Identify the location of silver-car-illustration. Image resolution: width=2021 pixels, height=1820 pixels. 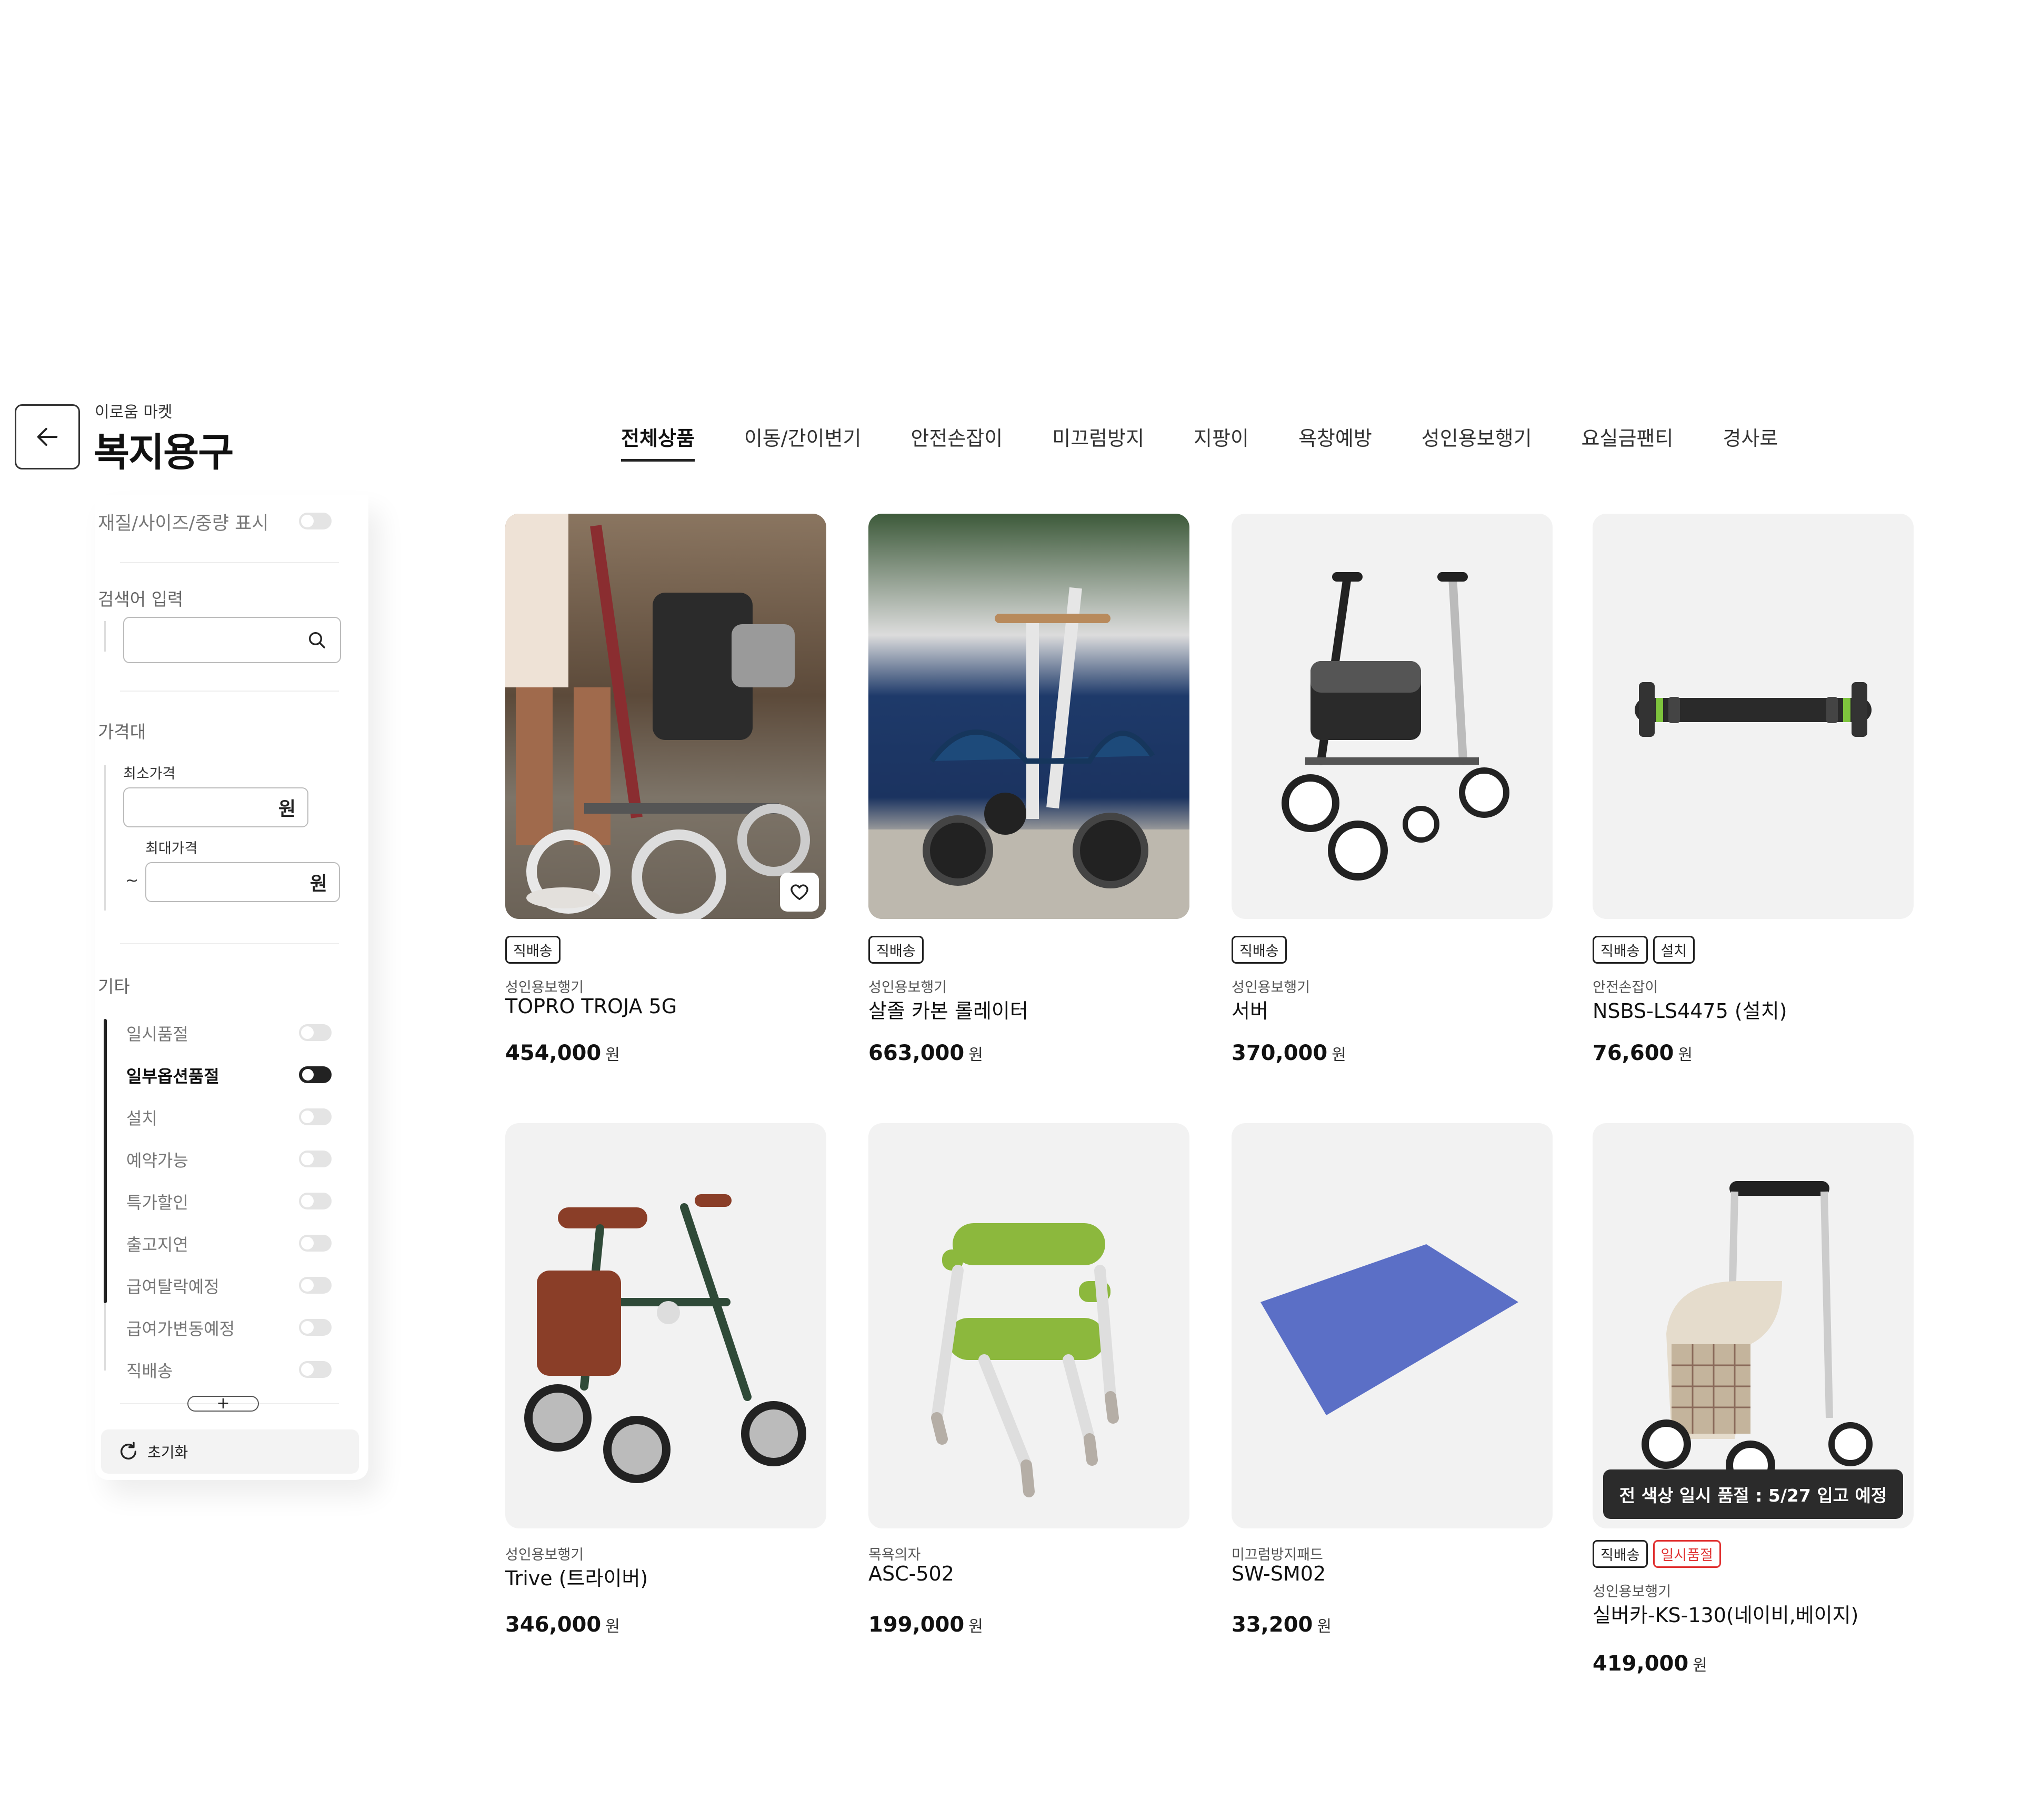
(1757, 1335).